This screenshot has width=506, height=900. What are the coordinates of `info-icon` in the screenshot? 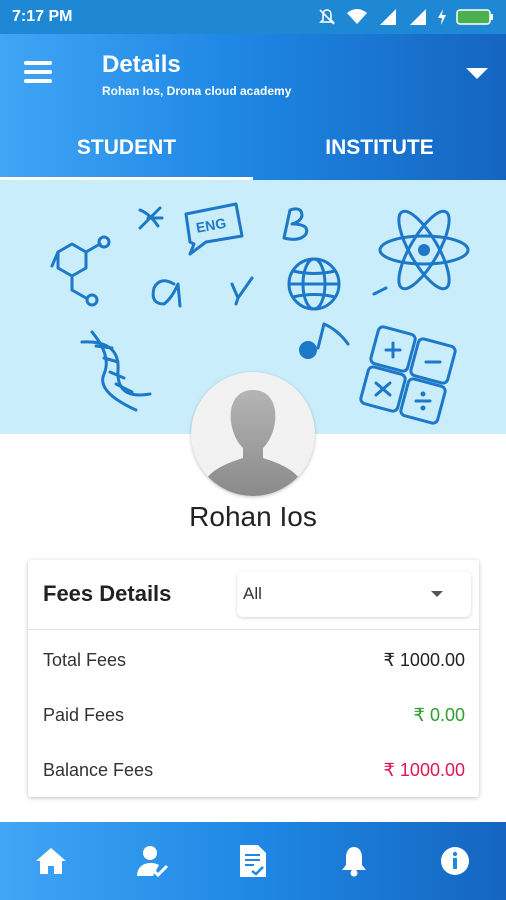 It's located at (455, 861).